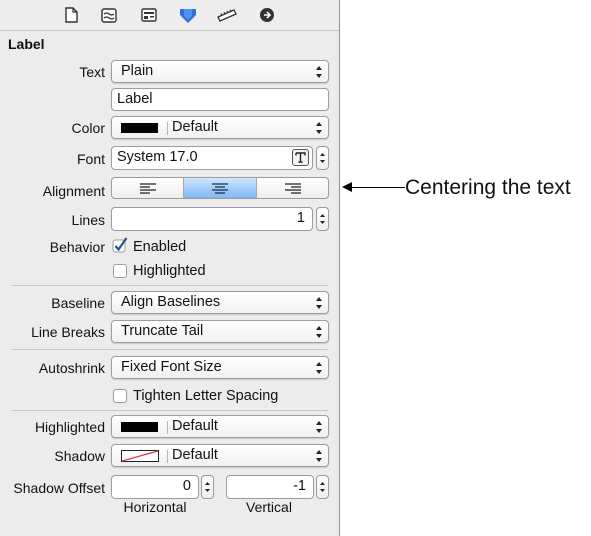 The image size is (591, 536). Describe the element at coordinates (162, 331) in the screenshot. I see `line-breaks-value: Truncate Tail` at that location.